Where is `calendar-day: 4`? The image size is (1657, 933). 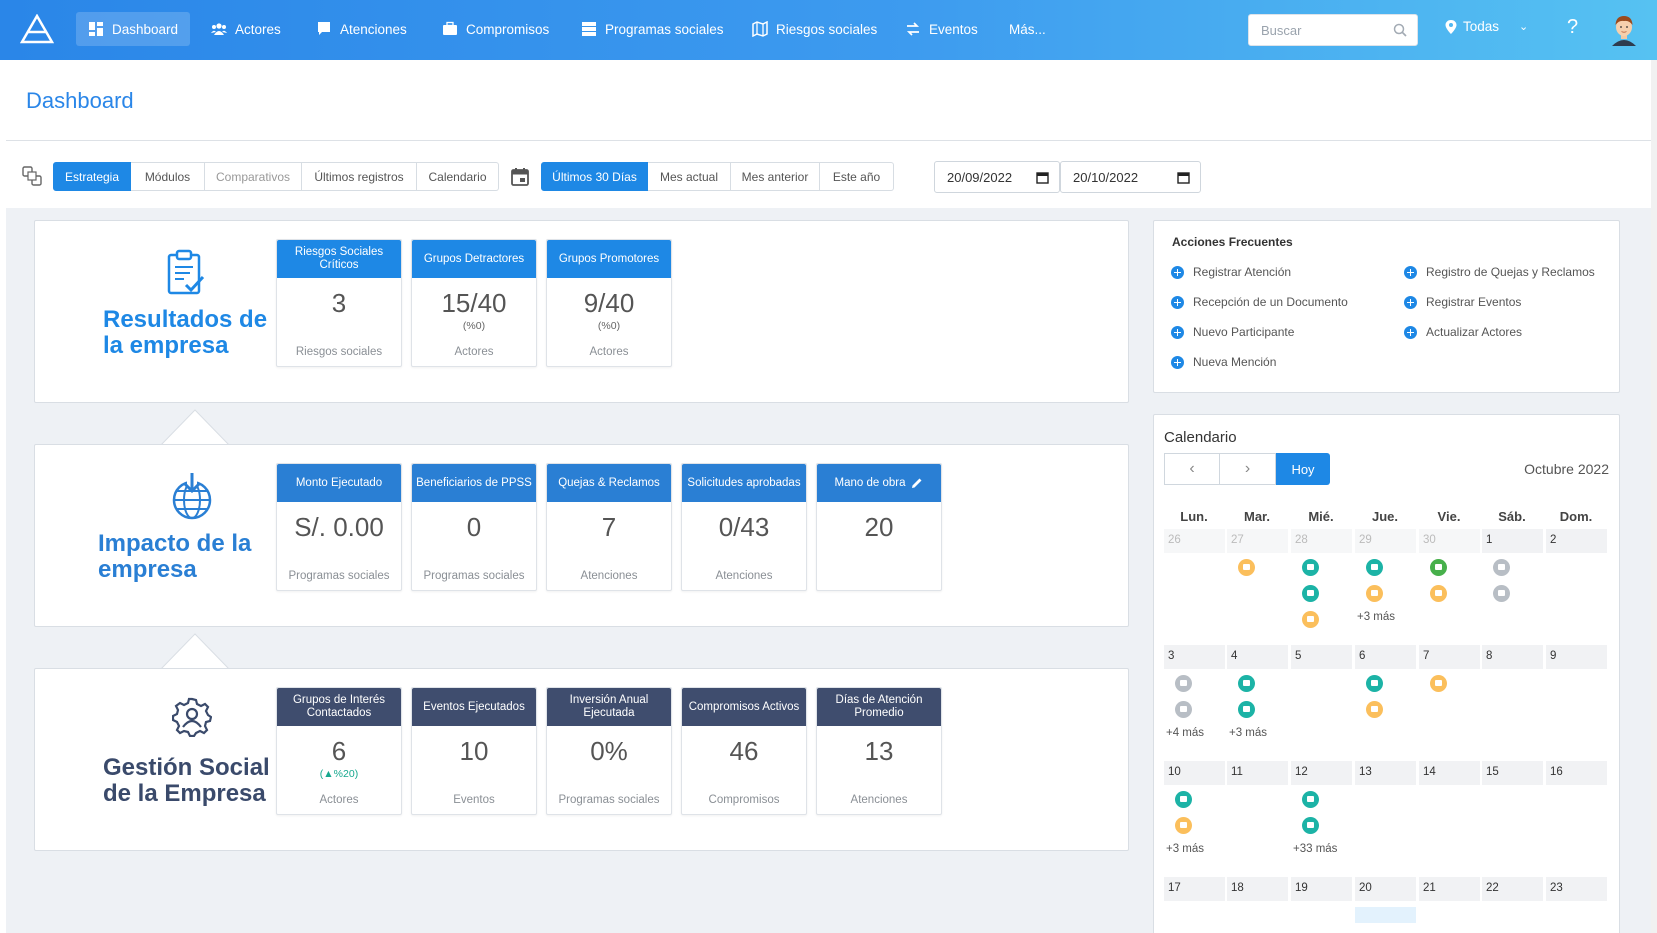
calendar-day: 4 is located at coordinates (1257, 657).